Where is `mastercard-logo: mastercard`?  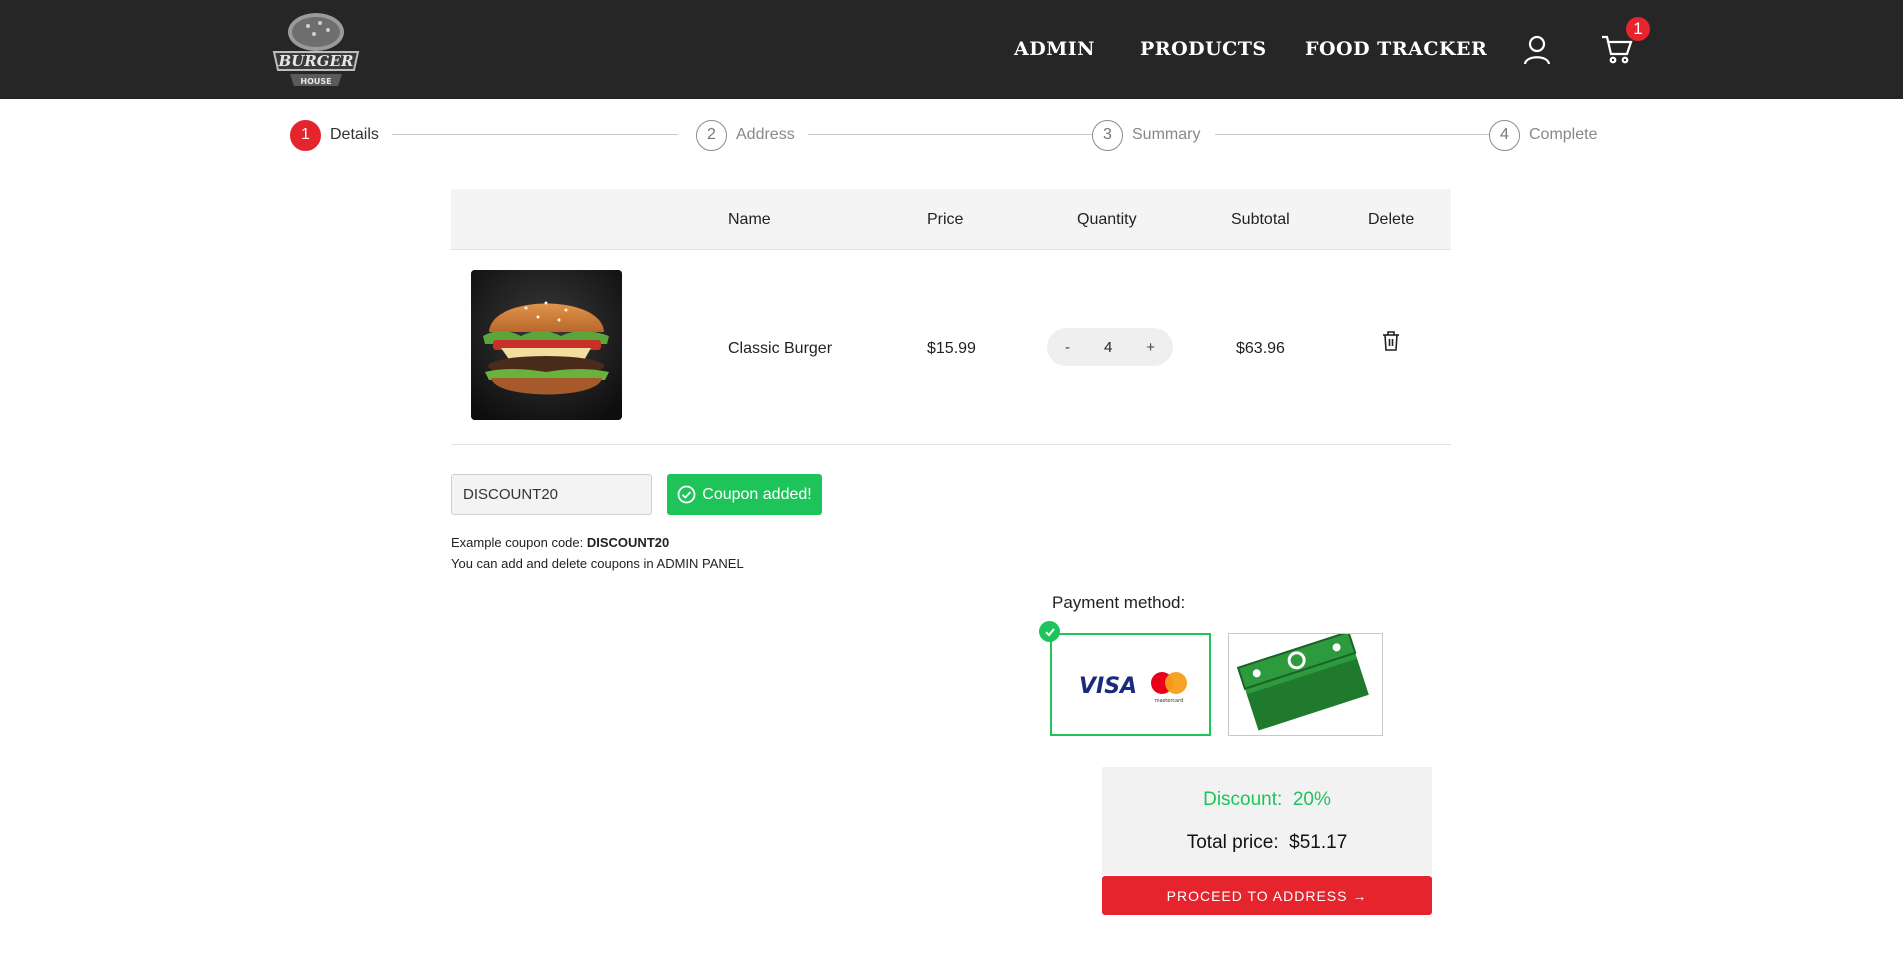
mastercard-logo: mastercard is located at coordinates (1169, 701).